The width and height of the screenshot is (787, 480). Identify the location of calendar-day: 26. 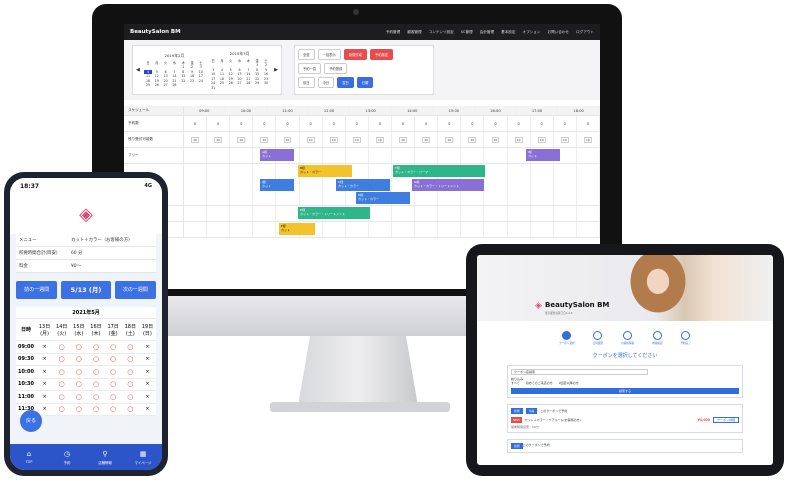
(157, 85).